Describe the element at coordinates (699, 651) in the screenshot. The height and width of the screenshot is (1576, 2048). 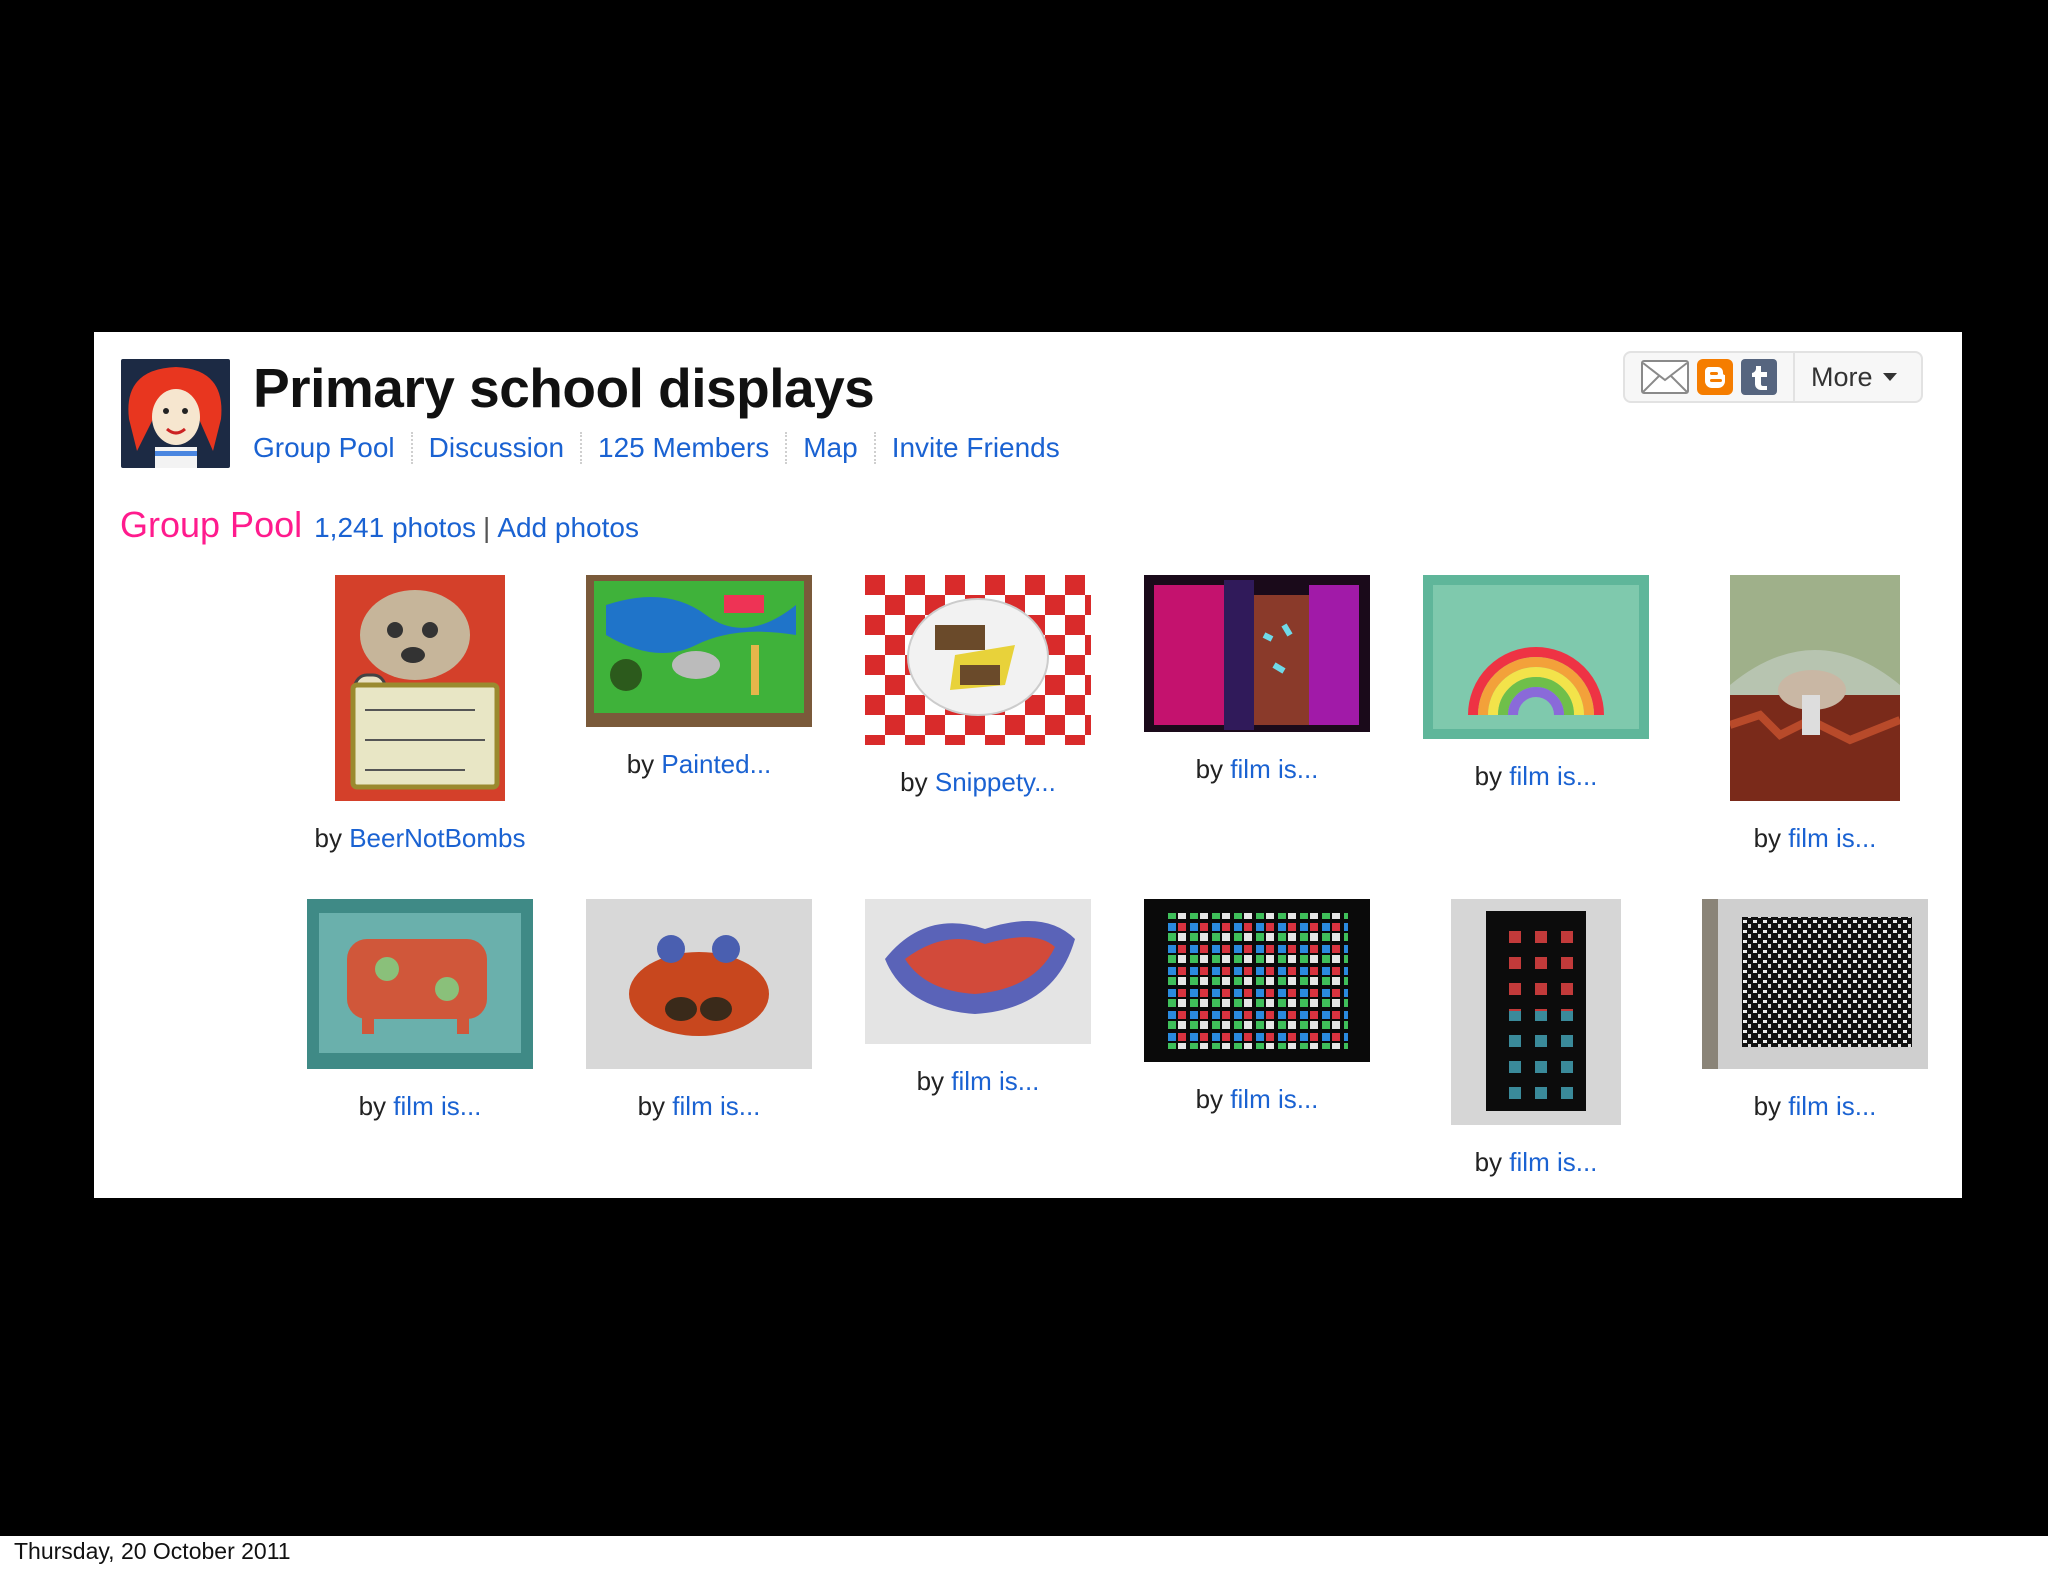
I see `jungle-display-thumbnail` at that location.